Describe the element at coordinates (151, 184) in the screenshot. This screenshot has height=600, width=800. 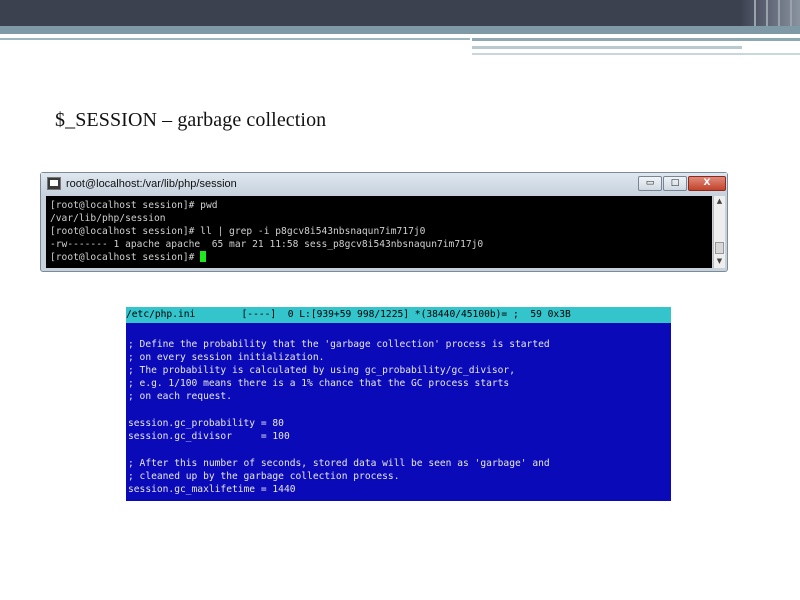
I see `putty-window-title: root@localhost:/var/lib/php/session` at that location.